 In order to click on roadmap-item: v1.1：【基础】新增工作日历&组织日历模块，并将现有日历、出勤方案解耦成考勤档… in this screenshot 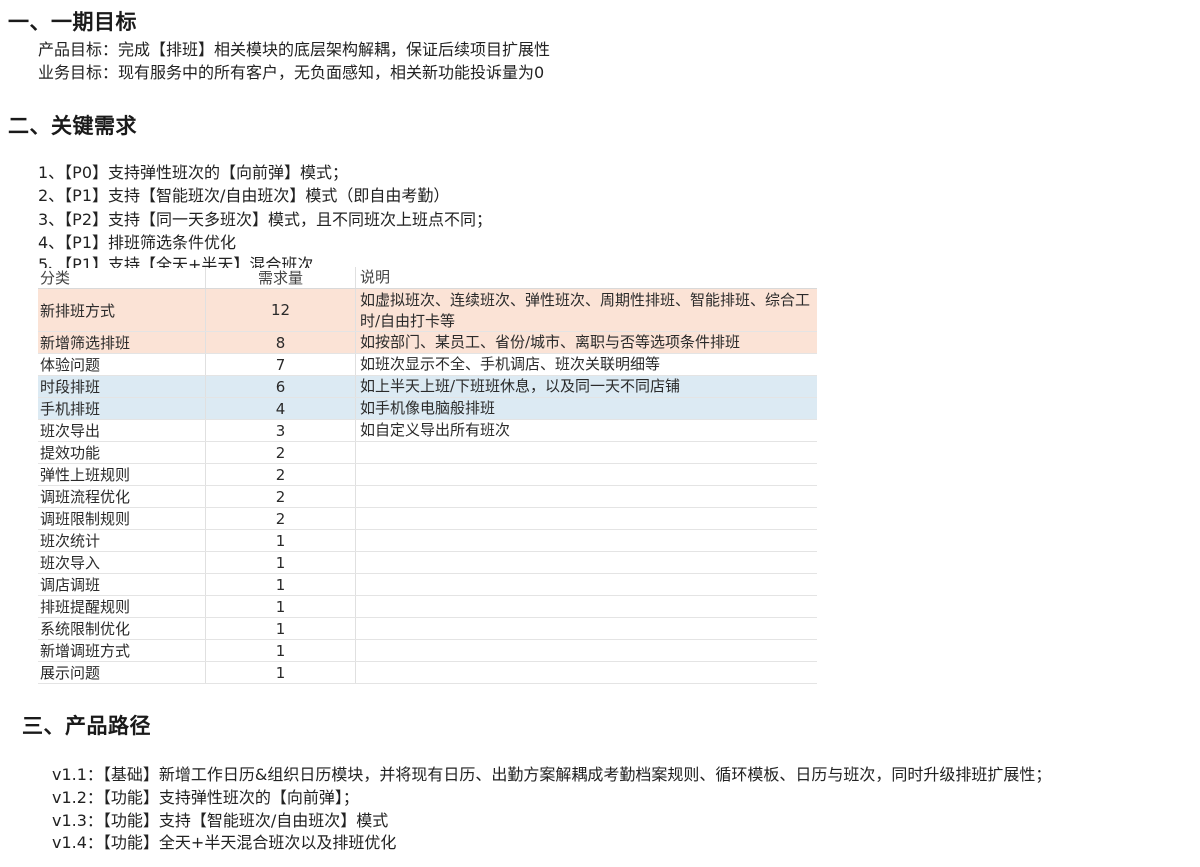, I will do `click(552, 774)`.